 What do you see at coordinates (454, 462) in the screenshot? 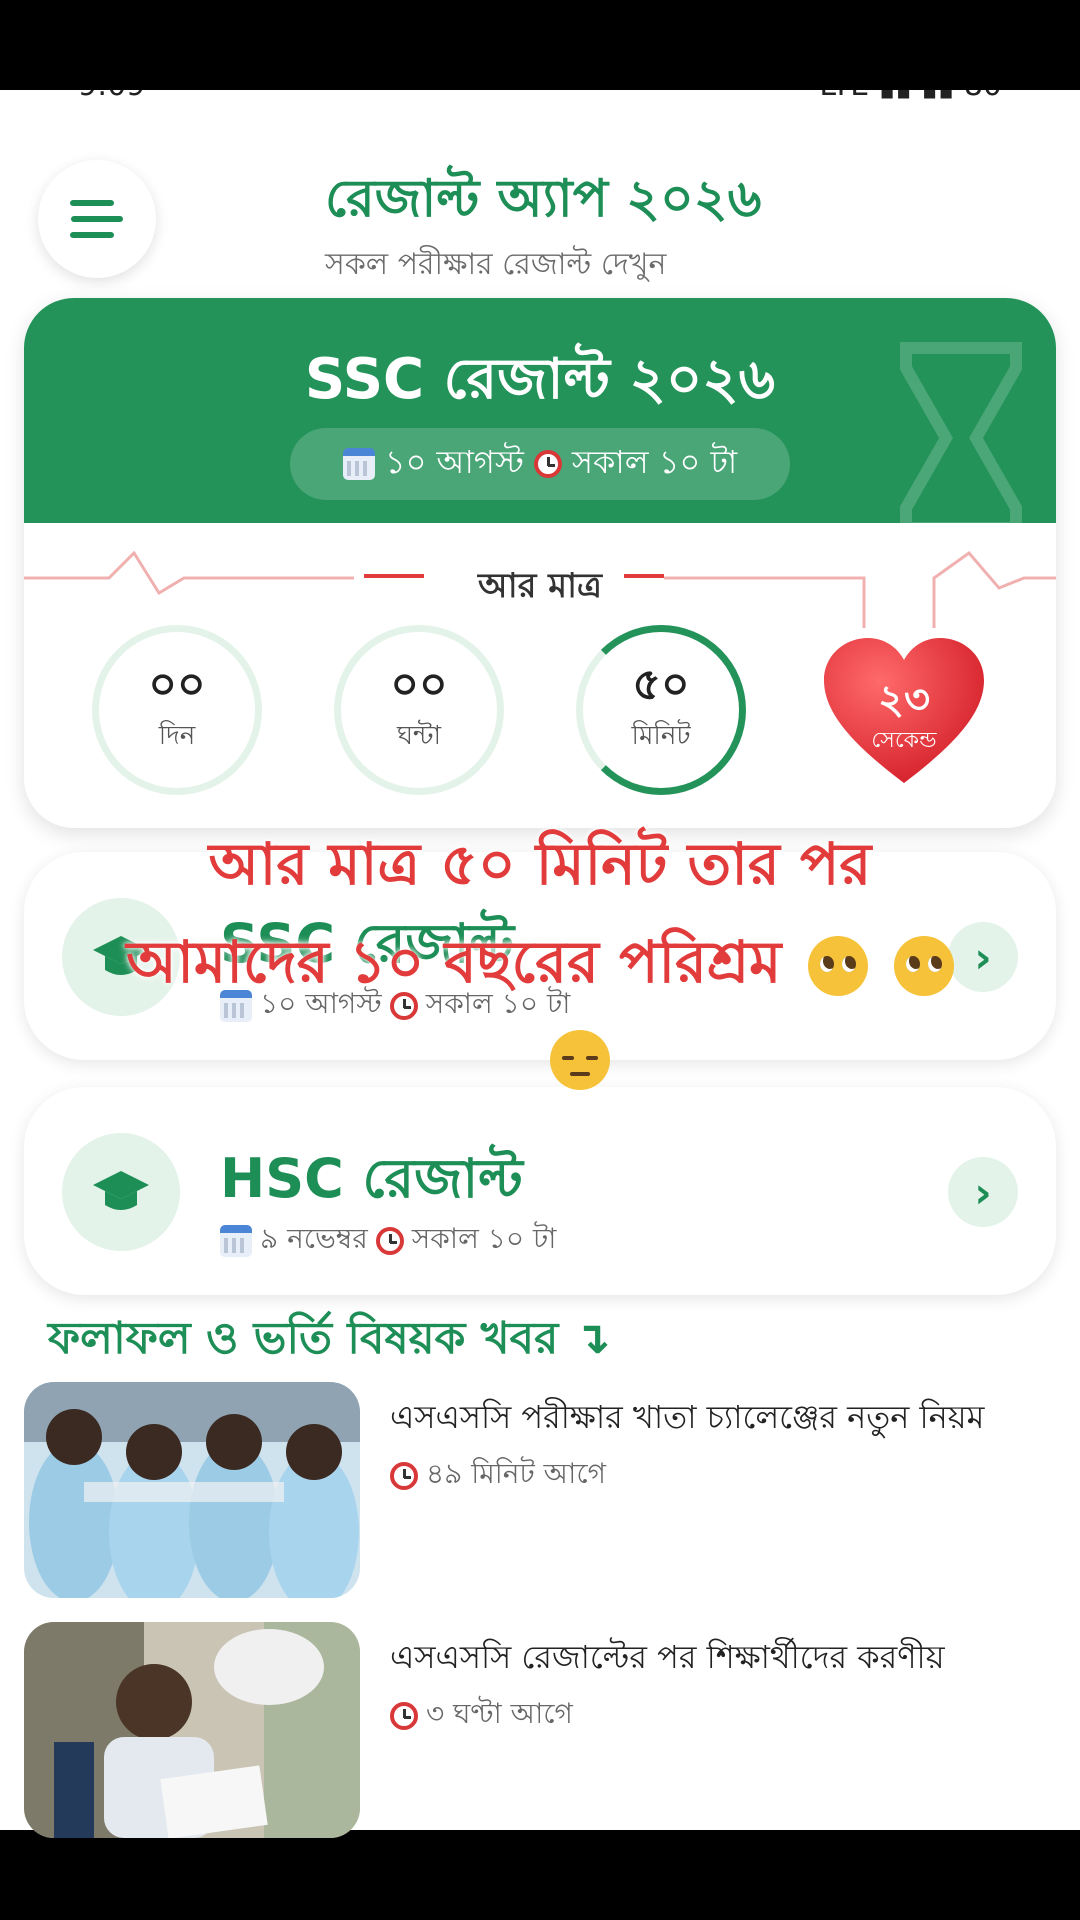
I see `hero-date: ১০ আগস্ট` at bounding box center [454, 462].